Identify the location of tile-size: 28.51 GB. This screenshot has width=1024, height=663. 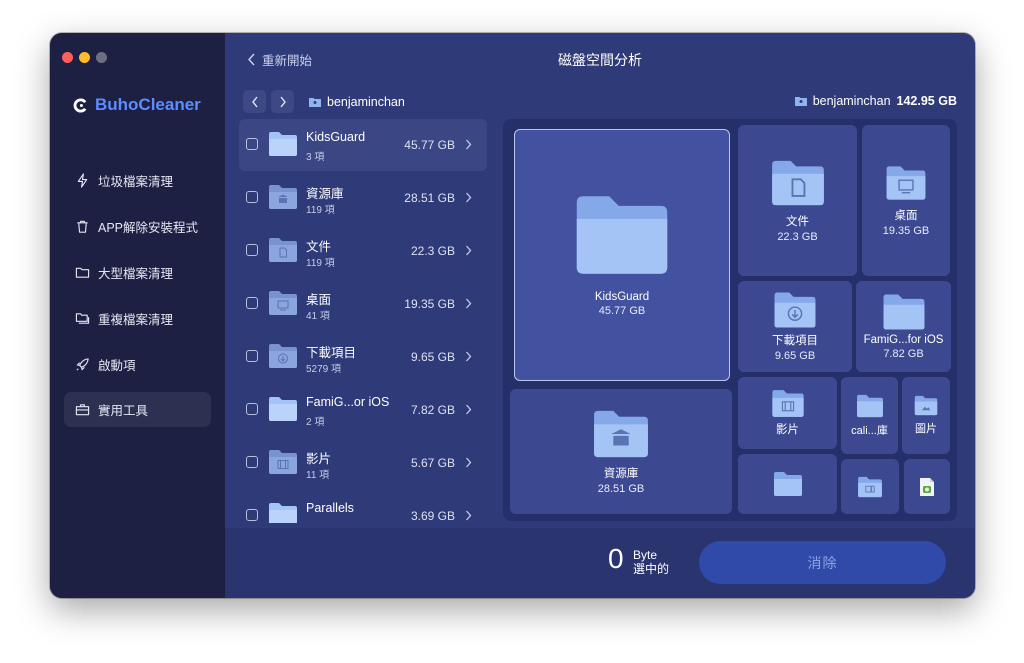
(621, 488).